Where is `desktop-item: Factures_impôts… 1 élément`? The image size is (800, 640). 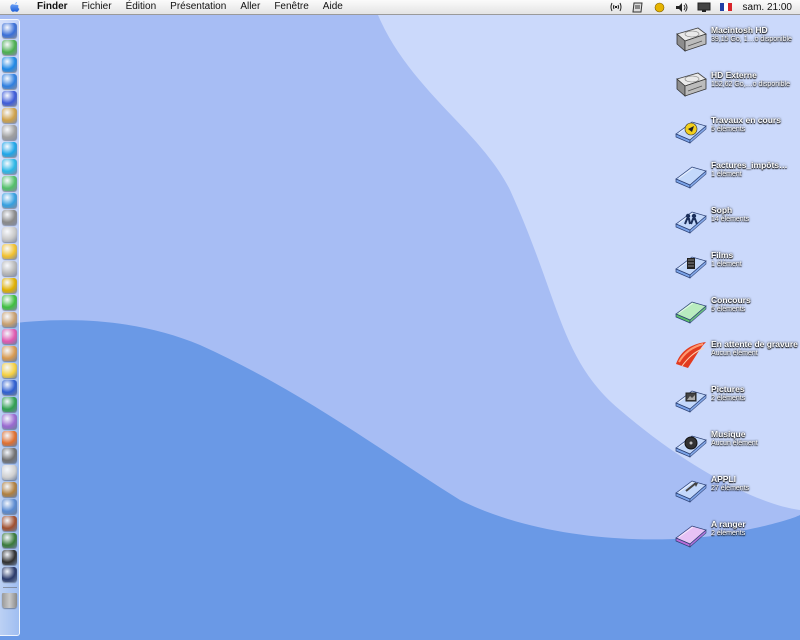 desktop-item: Factures_impôts… 1 élément is located at coordinates (737, 175).